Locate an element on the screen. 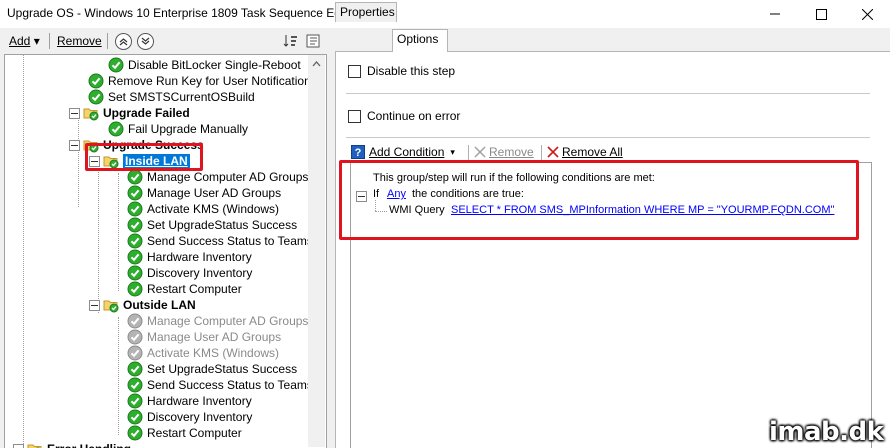 Image resolution: width=890 pixels, height=448 pixels. annotation-highlight-inside-lan is located at coordinates (144, 157).